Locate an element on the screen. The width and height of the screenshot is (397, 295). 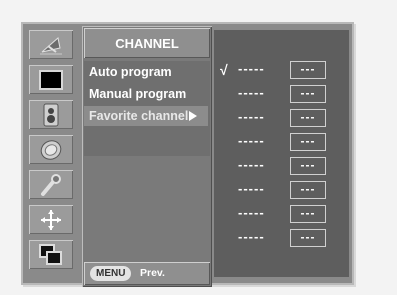
sidebar-item-sound is located at coordinates (51, 114).